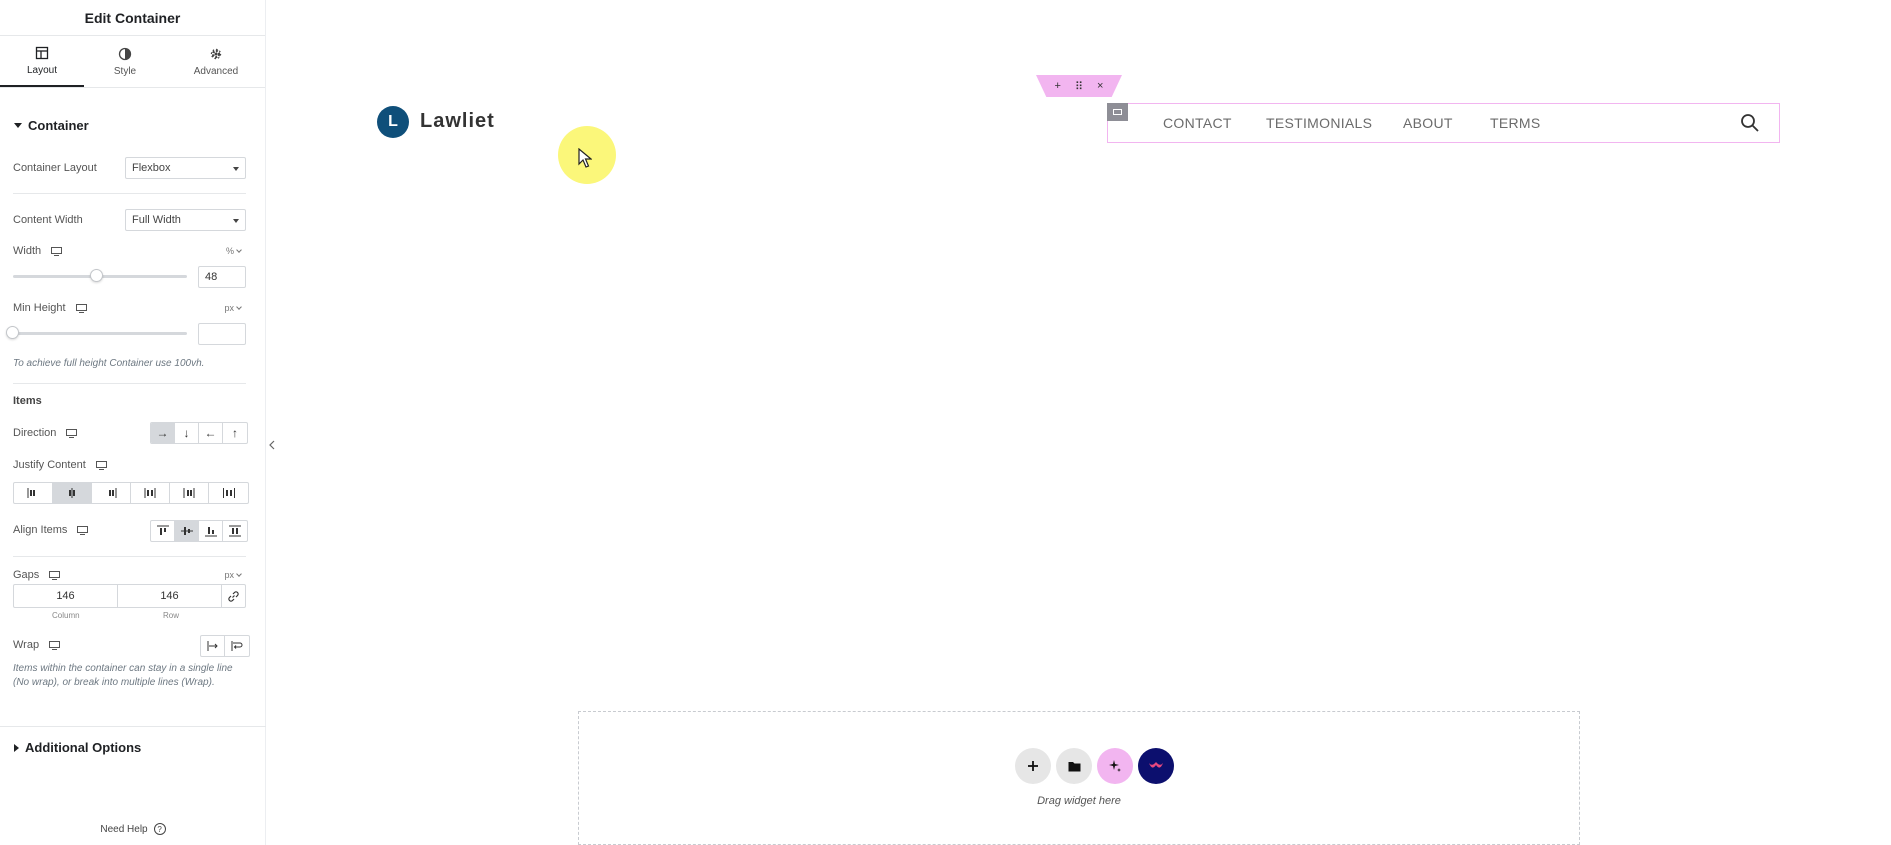 The width and height of the screenshot is (1891, 845). Describe the element at coordinates (237, 646) in the screenshot. I see `wrap-button` at that location.